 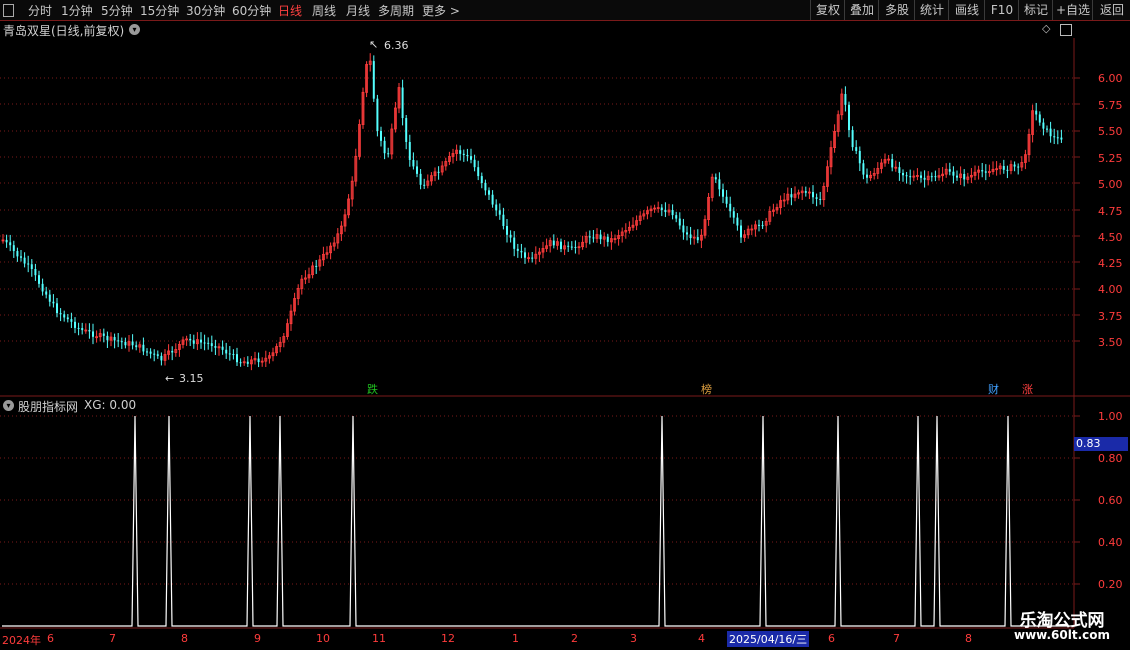 What do you see at coordinates (993, 389) in the screenshot?
I see `marker-finance: 财` at bounding box center [993, 389].